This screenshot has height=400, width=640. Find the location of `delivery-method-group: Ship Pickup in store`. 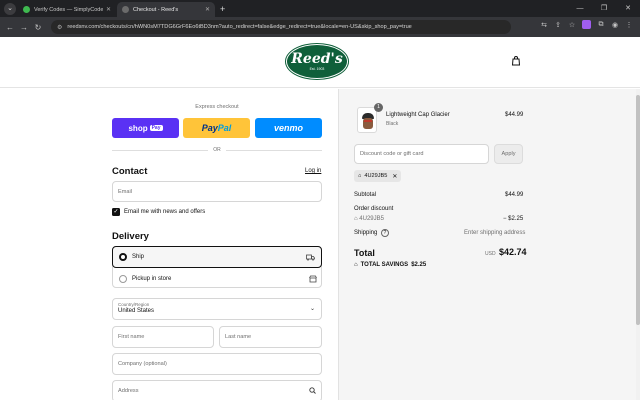

delivery-method-group: Ship Pickup in store is located at coordinates (217, 267).